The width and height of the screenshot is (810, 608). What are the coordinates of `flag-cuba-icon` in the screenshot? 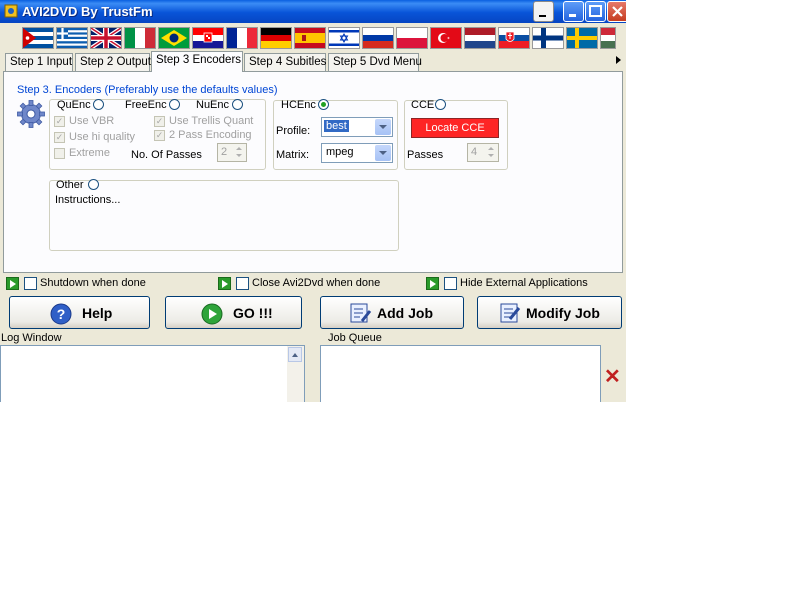 It's located at (38, 38).